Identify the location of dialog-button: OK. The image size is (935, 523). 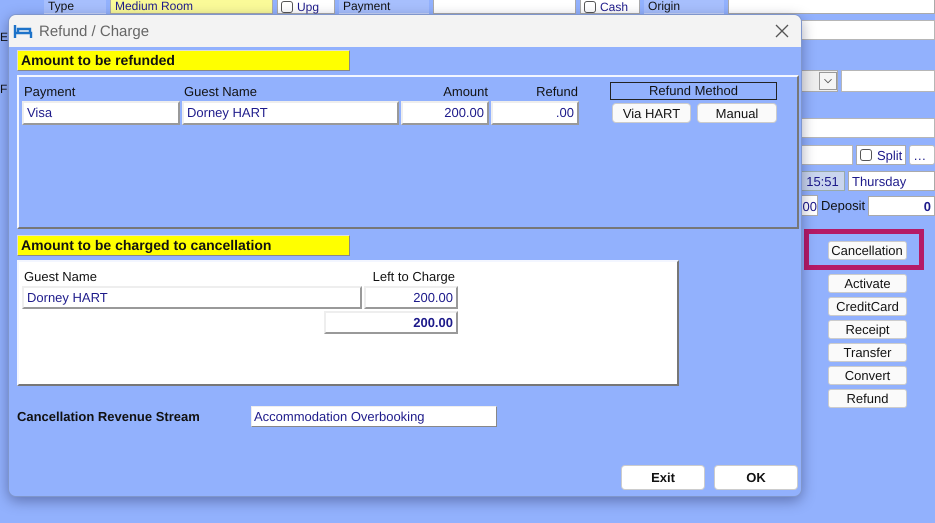
(756, 477).